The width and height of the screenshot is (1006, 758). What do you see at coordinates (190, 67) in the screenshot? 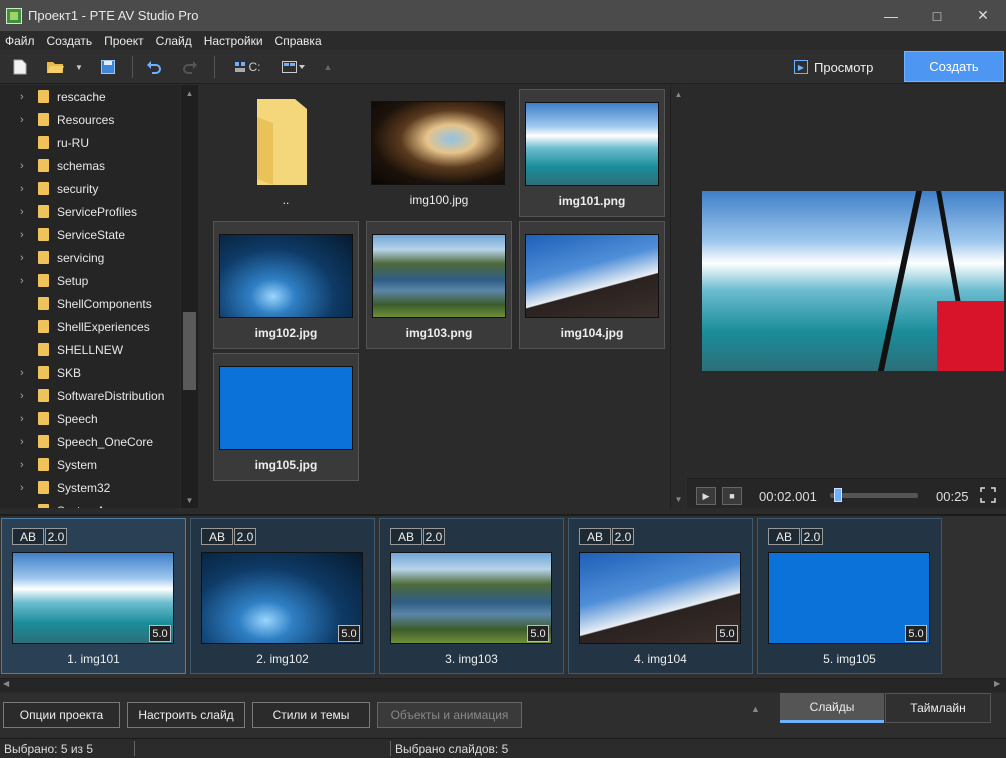
I see `redo-icon` at bounding box center [190, 67].